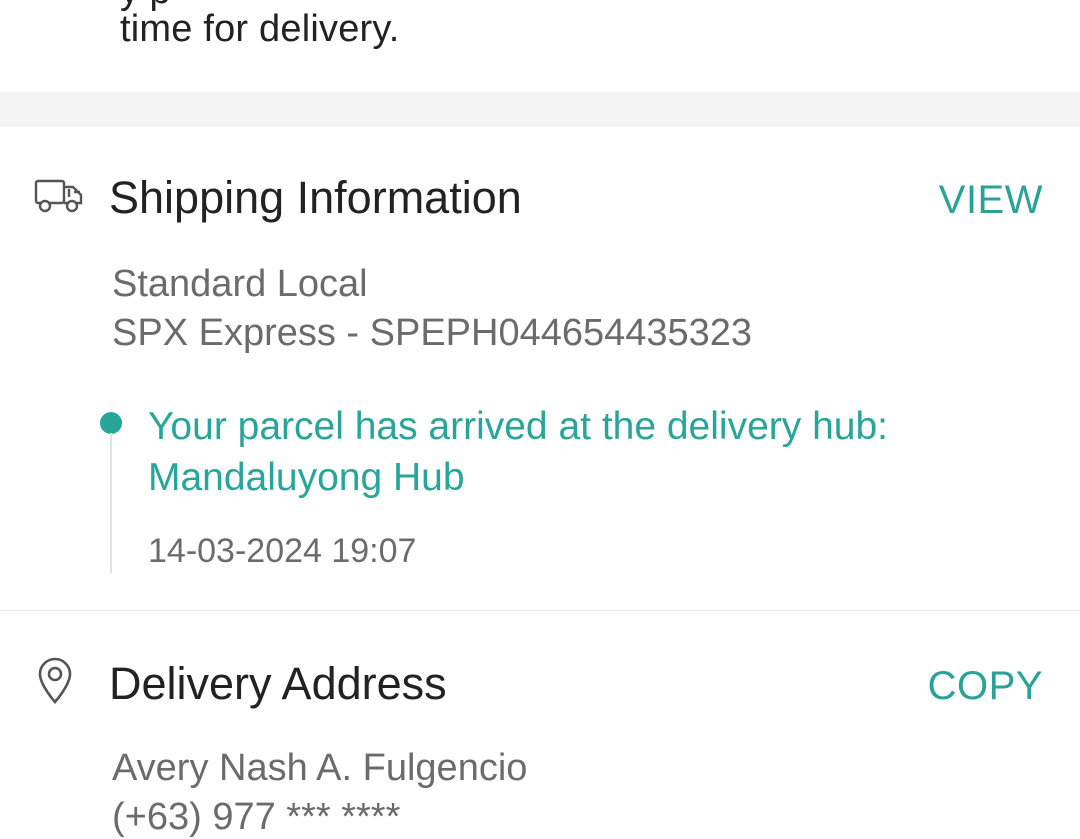 The width and height of the screenshot is (1080, 839). I want to click on shipping-service: Standard Local, so click(240, 284).